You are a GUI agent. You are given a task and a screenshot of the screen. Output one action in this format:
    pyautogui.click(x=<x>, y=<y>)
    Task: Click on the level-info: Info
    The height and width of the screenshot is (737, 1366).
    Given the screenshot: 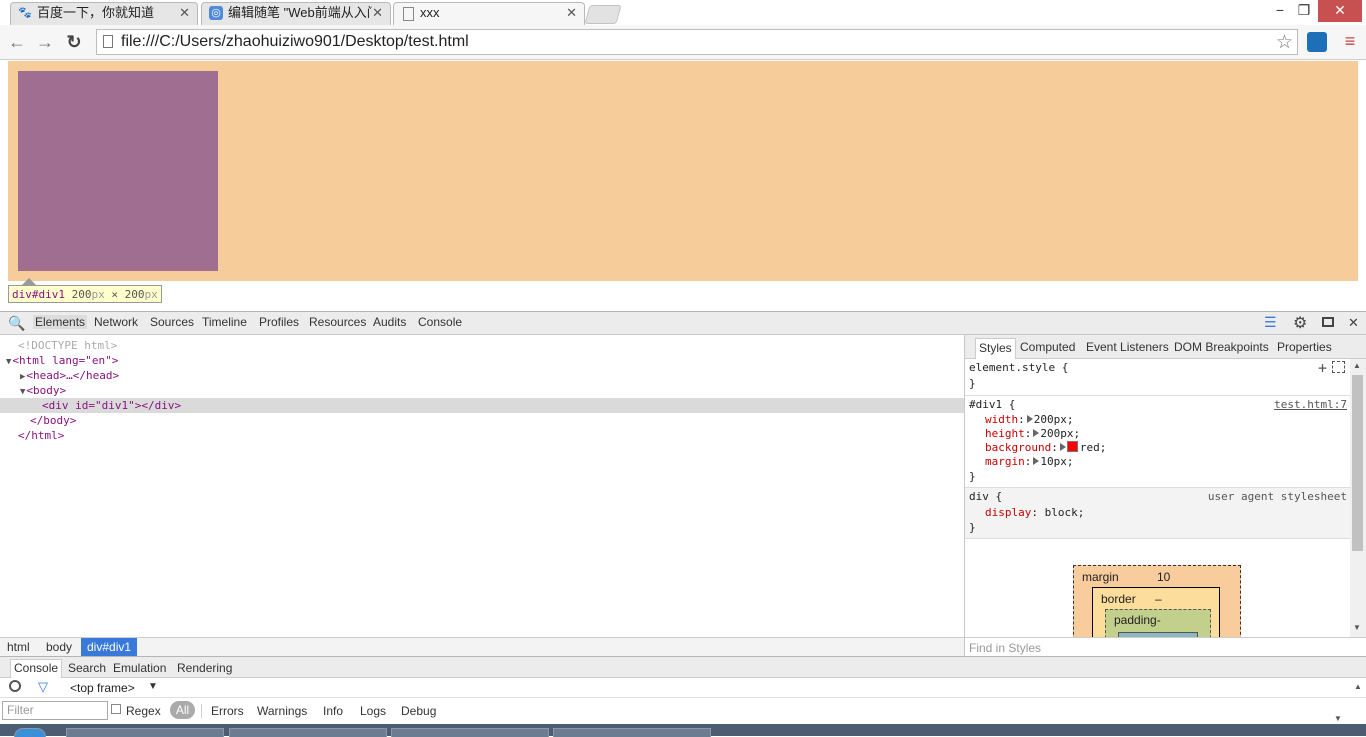 What is the action you would take?
    pyautogui.click(x=333, y=711)
    